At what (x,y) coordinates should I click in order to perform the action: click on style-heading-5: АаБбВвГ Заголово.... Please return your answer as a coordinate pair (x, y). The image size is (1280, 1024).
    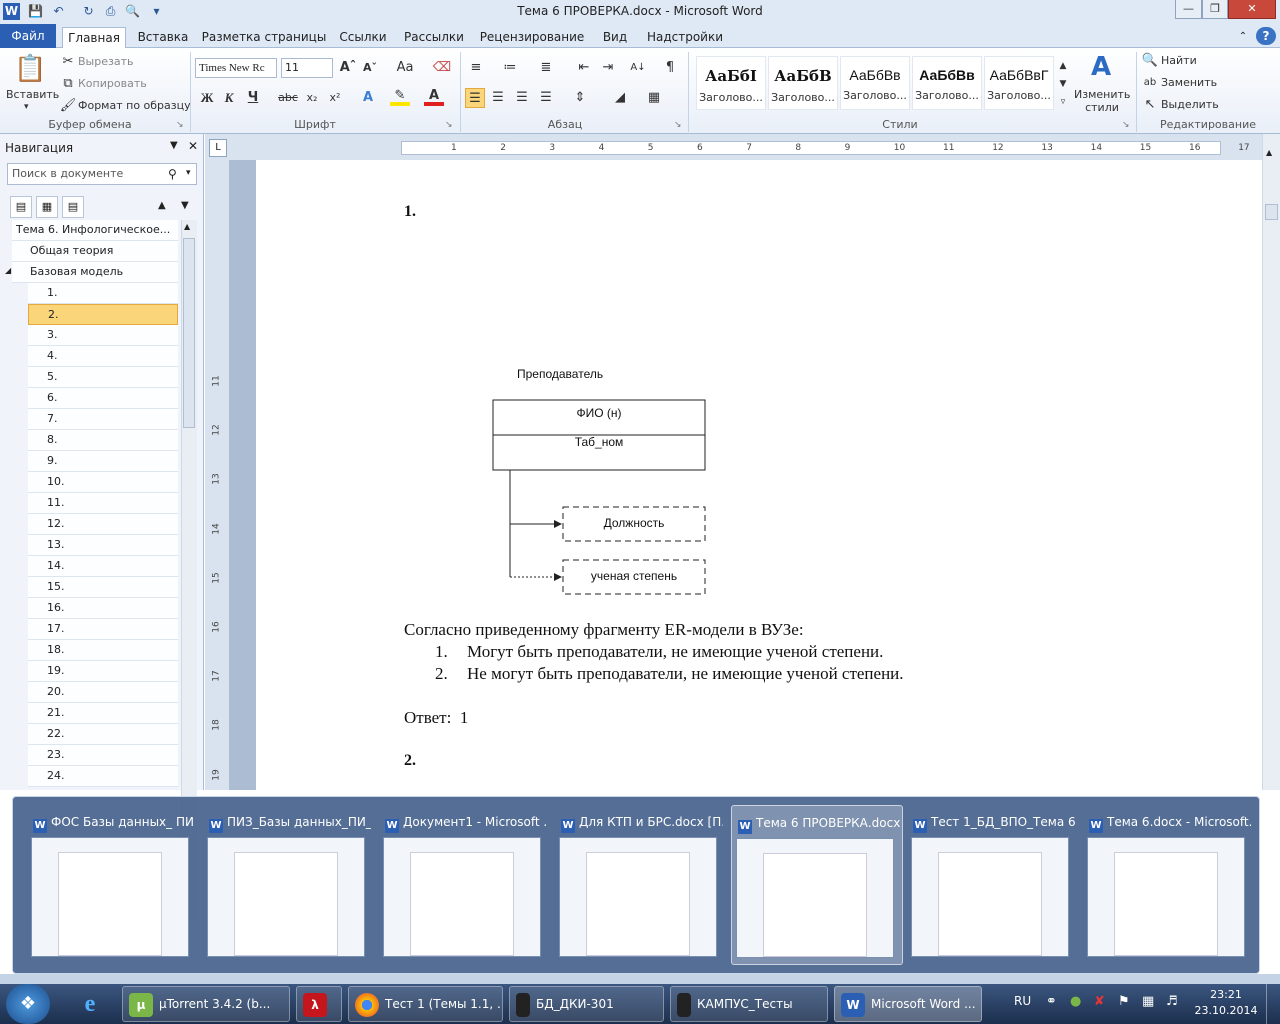
    Looking at the image, I should click on (1019, 83).